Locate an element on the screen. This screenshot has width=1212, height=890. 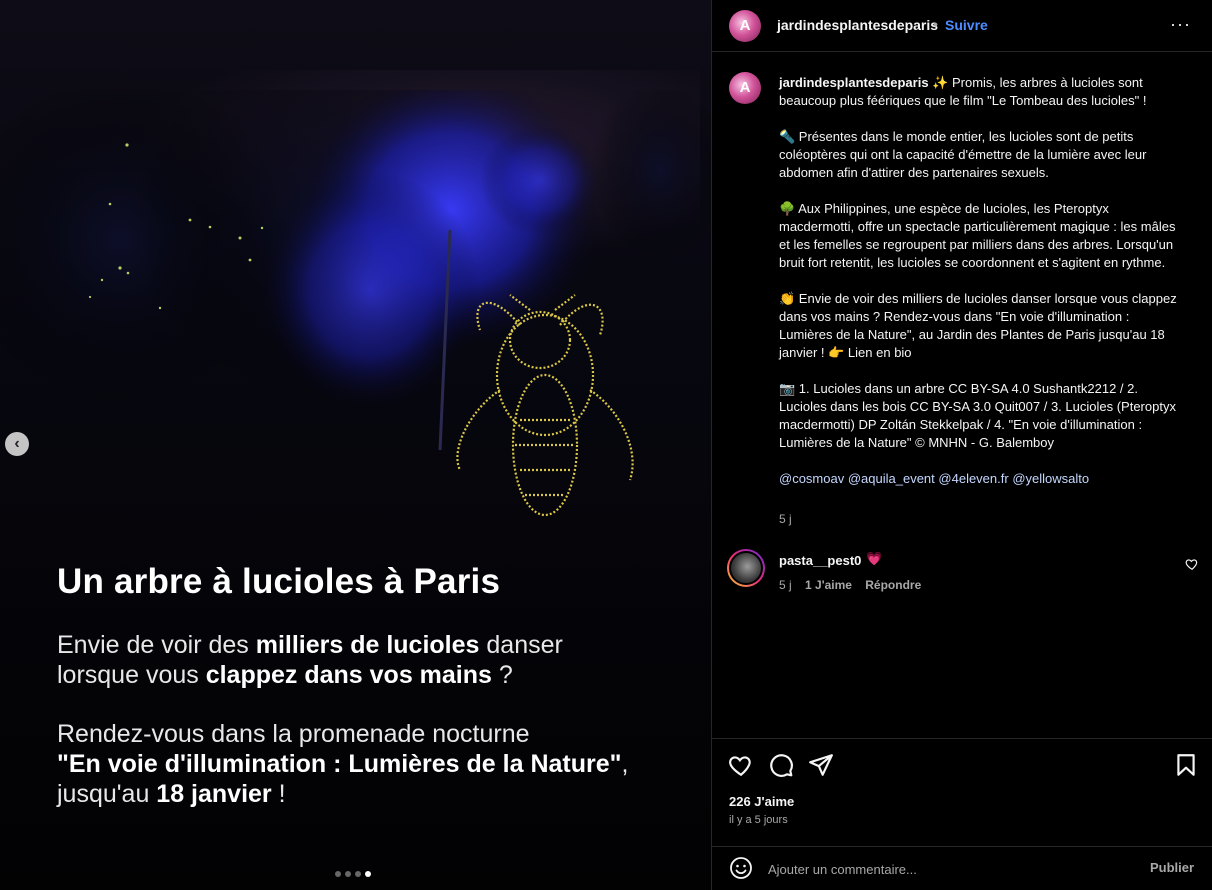
commenter-avatar-image is located at coordinates (746, 568).